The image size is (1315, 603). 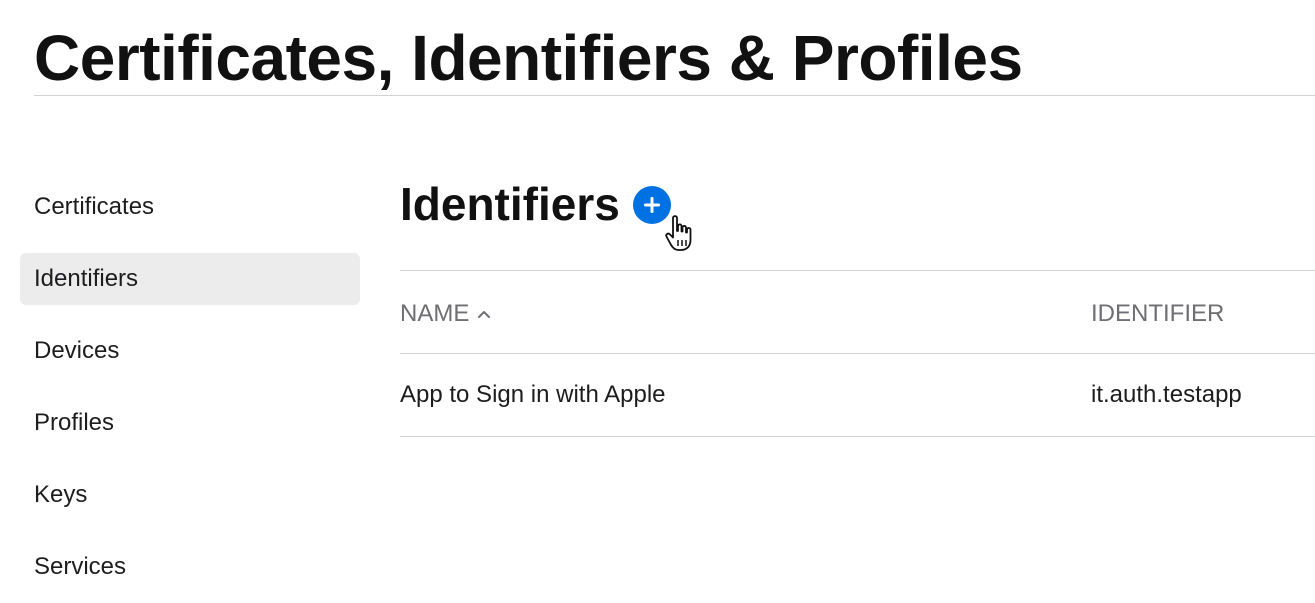 What do you see at coordinates (190, 567) in the screenshot?
I see `sidebar-item-services: Services` at bounding box center [190, 567].